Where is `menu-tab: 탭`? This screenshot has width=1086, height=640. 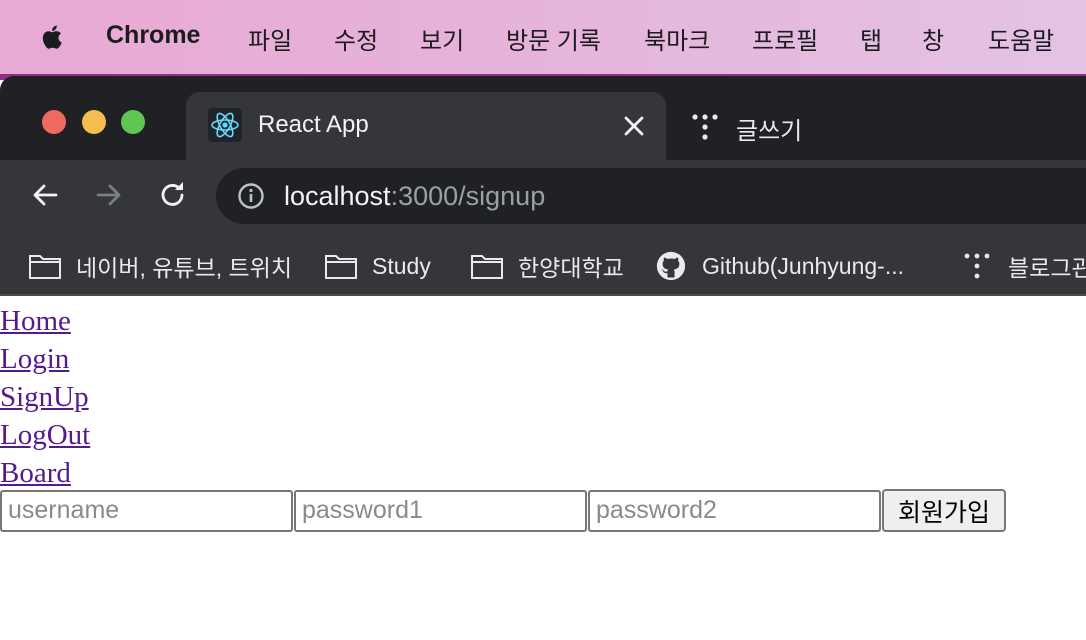 menu-tab: 탭 is located at coordinates (871, 38).